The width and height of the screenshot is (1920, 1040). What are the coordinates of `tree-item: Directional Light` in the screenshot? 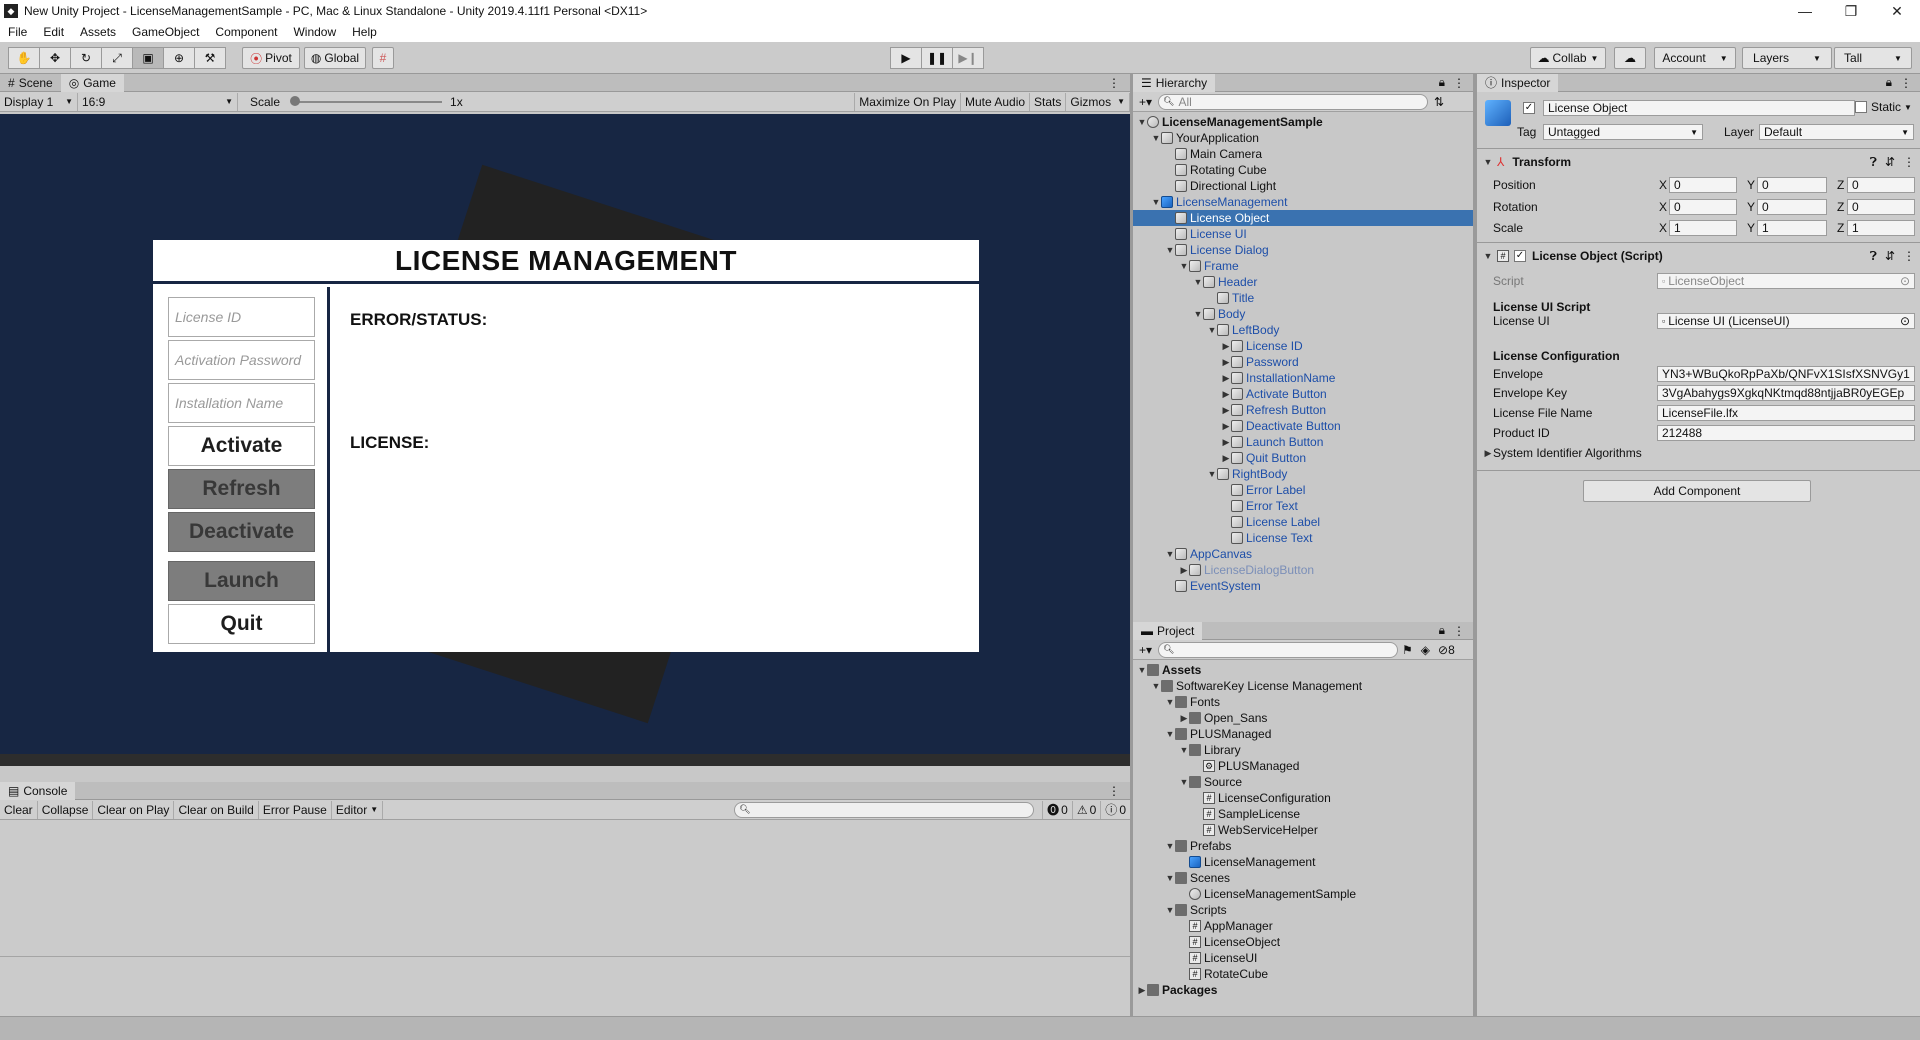 It's located at (1303, 186).